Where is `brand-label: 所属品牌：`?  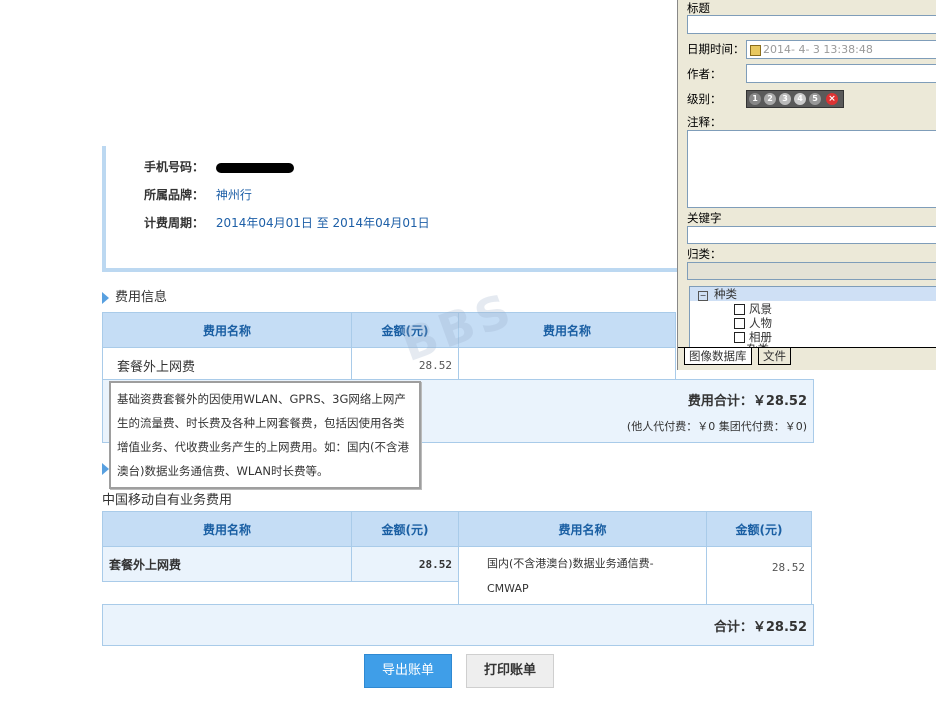 brand-label: 所属品牌： is located at coordinates (174, 195).